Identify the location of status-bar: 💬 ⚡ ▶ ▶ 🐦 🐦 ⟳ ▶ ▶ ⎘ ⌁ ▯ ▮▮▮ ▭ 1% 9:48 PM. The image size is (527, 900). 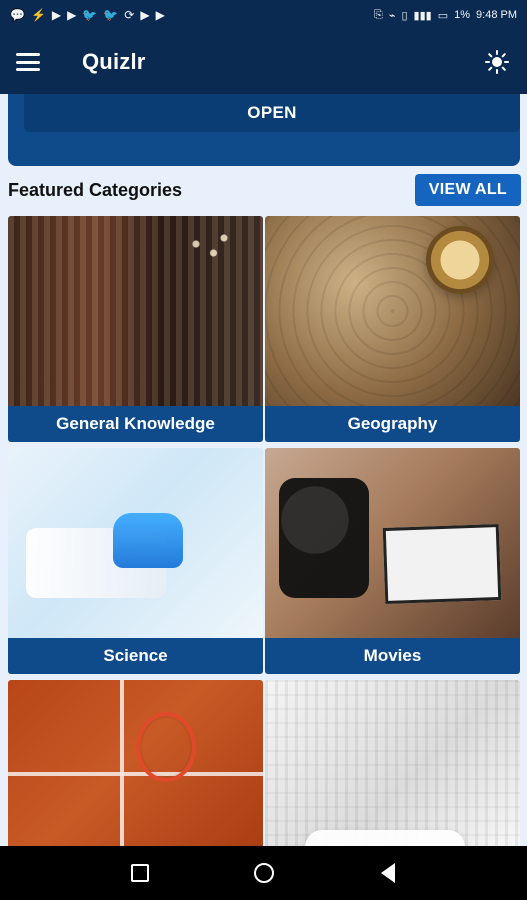
(263, 15).